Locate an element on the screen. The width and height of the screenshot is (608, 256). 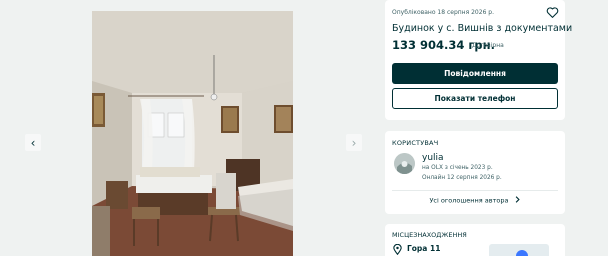
user-name: yulia is located at coordinates (433, 158).